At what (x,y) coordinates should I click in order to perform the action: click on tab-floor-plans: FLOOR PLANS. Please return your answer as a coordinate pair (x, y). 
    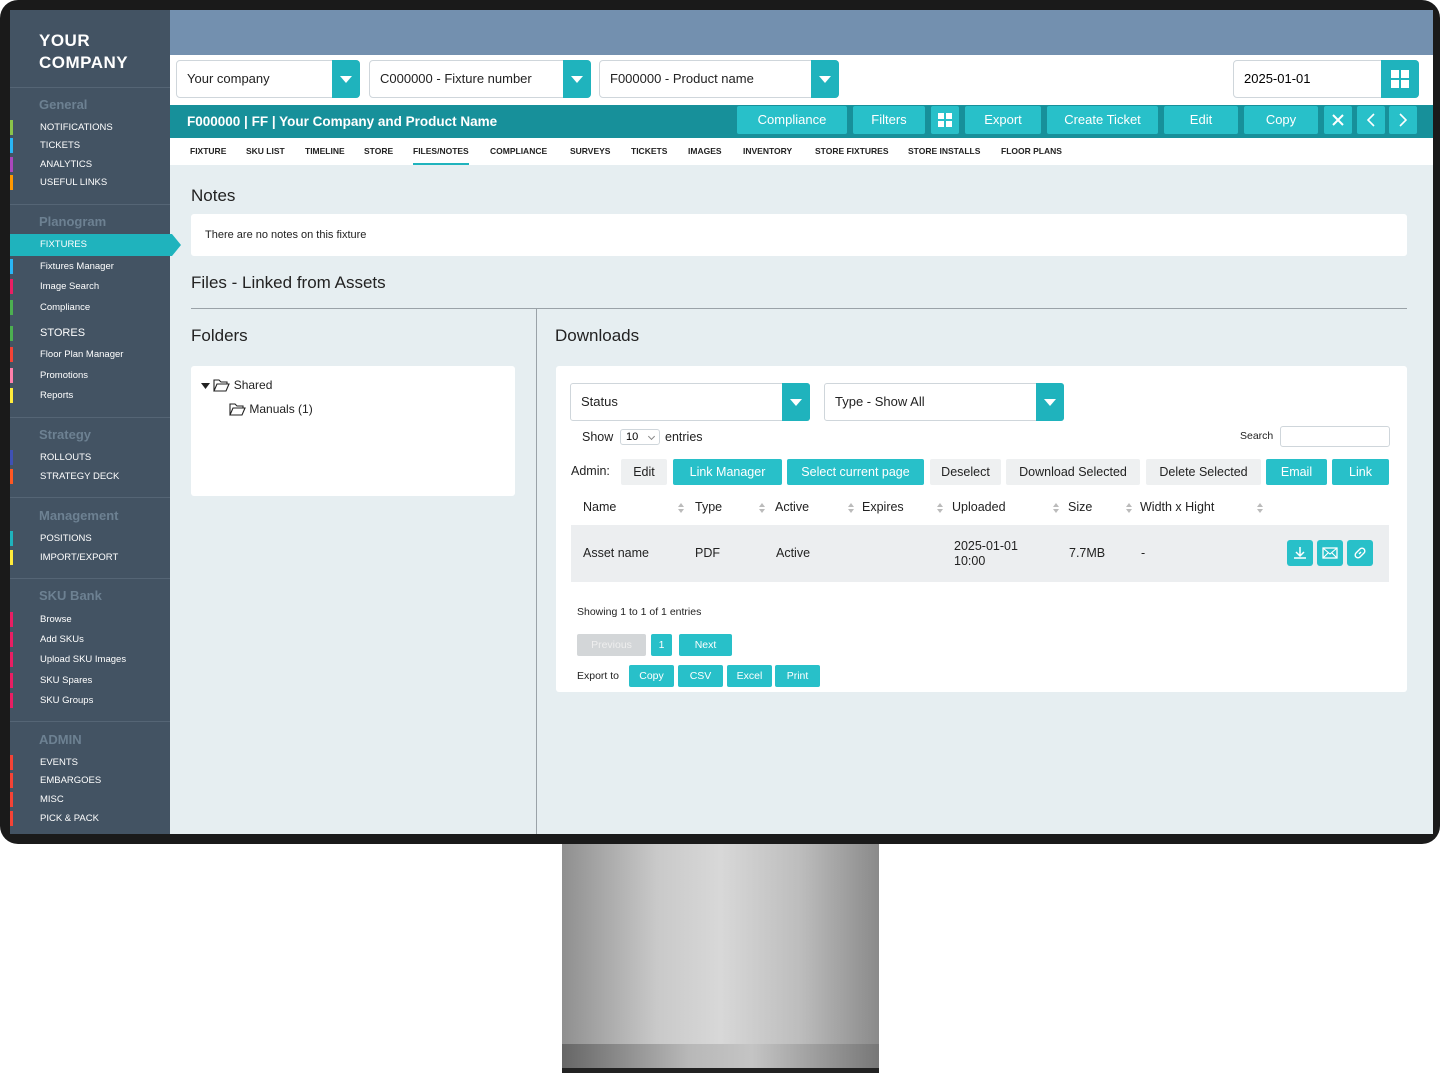
    Looking at the image, I should click on (1031, 151).